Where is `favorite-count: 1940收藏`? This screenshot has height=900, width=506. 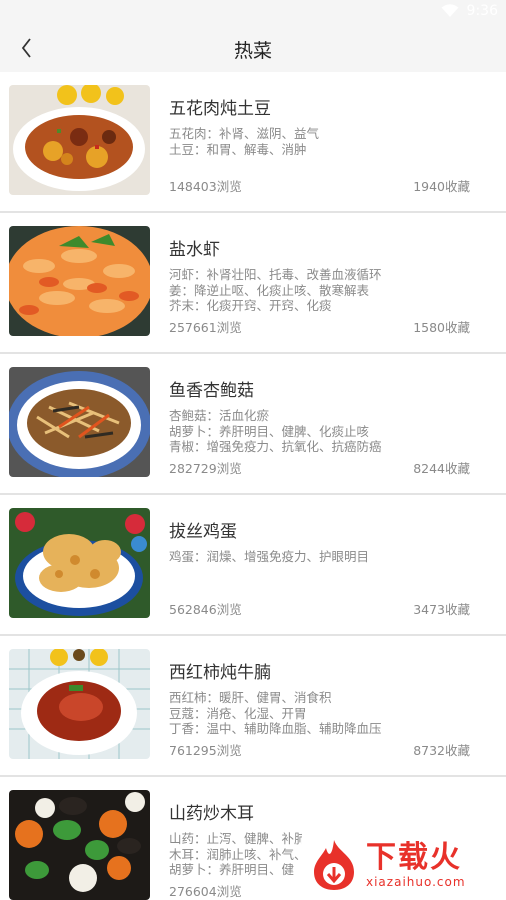
favorite-count: 1940收藏 is located at coordinates (441, 186).